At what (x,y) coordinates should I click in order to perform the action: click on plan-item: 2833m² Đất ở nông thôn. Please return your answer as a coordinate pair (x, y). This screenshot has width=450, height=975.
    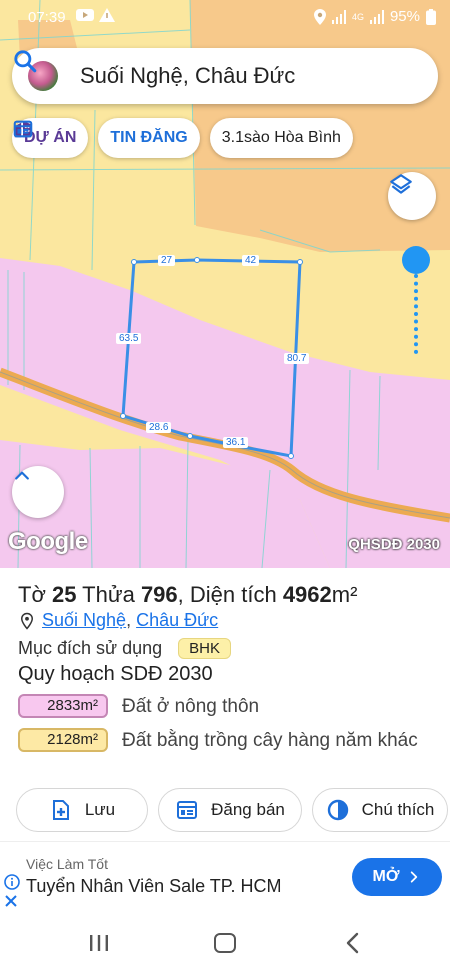
    Looking at the image, I should click on (220, 706).